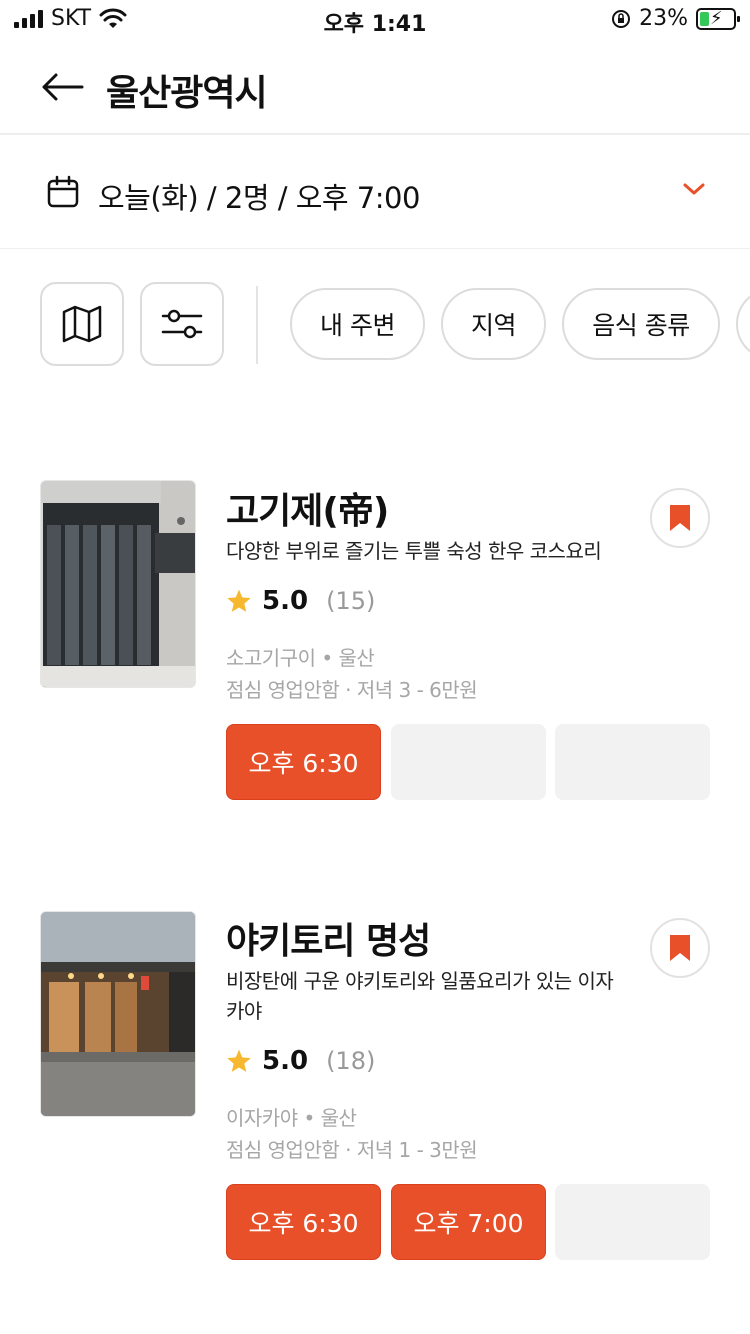 Image resolution: width=750 pixels, height=1334 pixels. What do you see at coordinates (663, 18) in the screenshot?
I see `battery-percent: 23%` at bounding box center [663, 18].